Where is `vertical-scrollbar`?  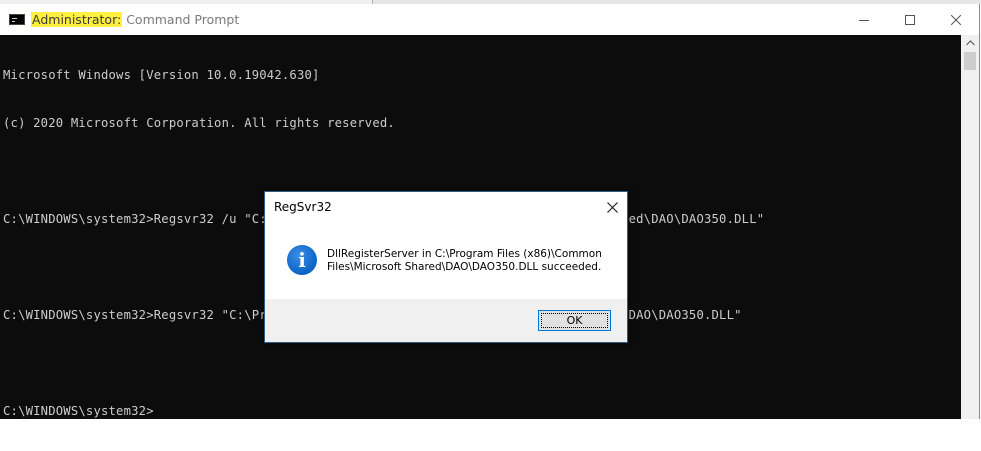
vertical-scrollbar is located at coordinates (970, 227).